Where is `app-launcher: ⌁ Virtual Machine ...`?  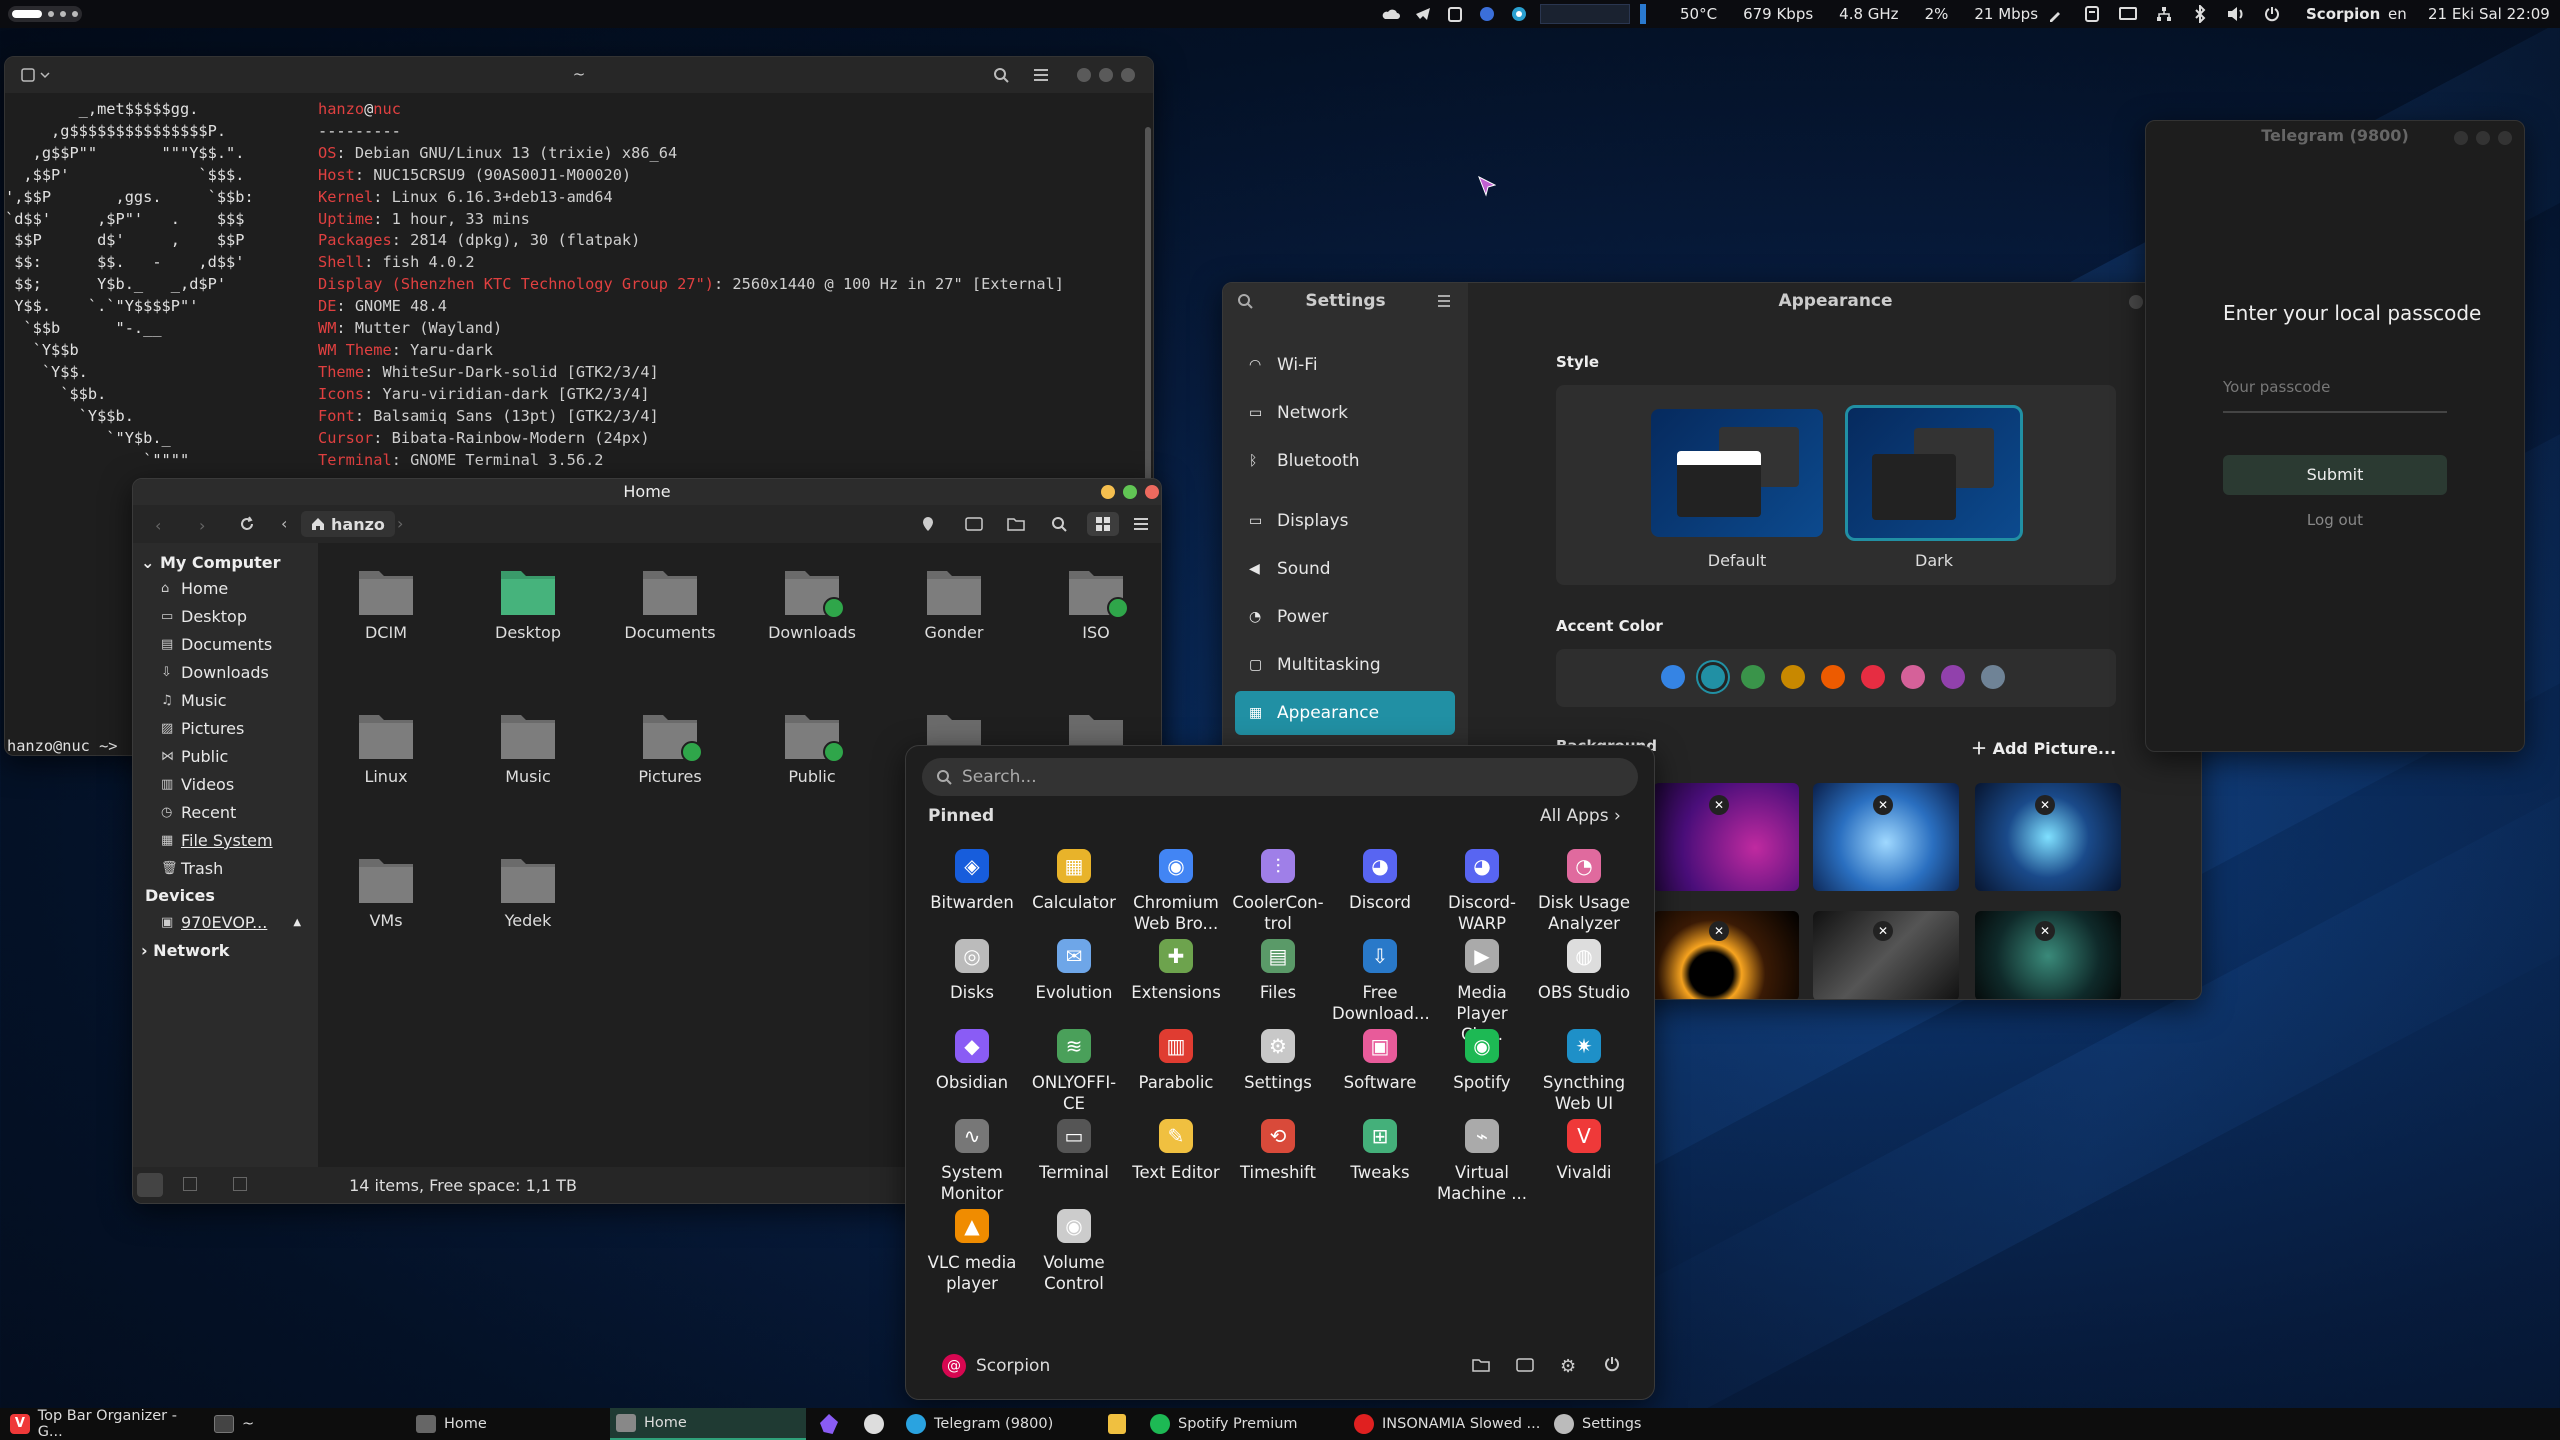
app-launcher: ⌁ Virtual Machine ... is located at coordinates (1482, 1160).